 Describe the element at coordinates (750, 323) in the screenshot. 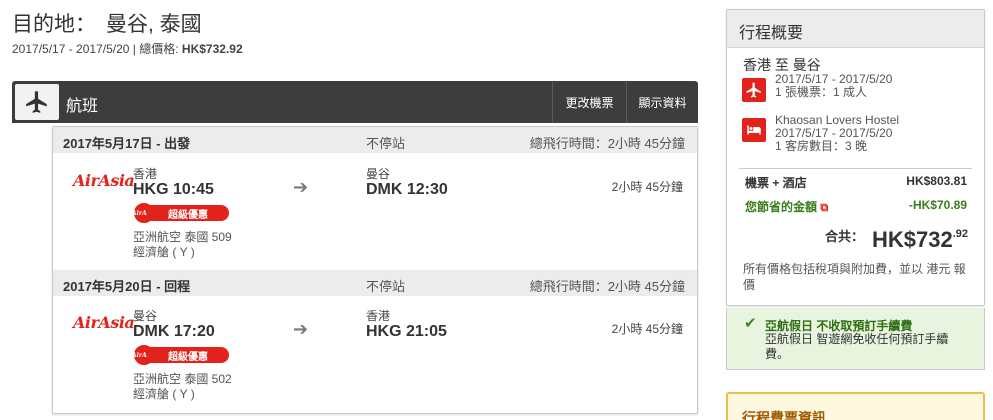

I see `checkmark-icon: ✔` at that location.